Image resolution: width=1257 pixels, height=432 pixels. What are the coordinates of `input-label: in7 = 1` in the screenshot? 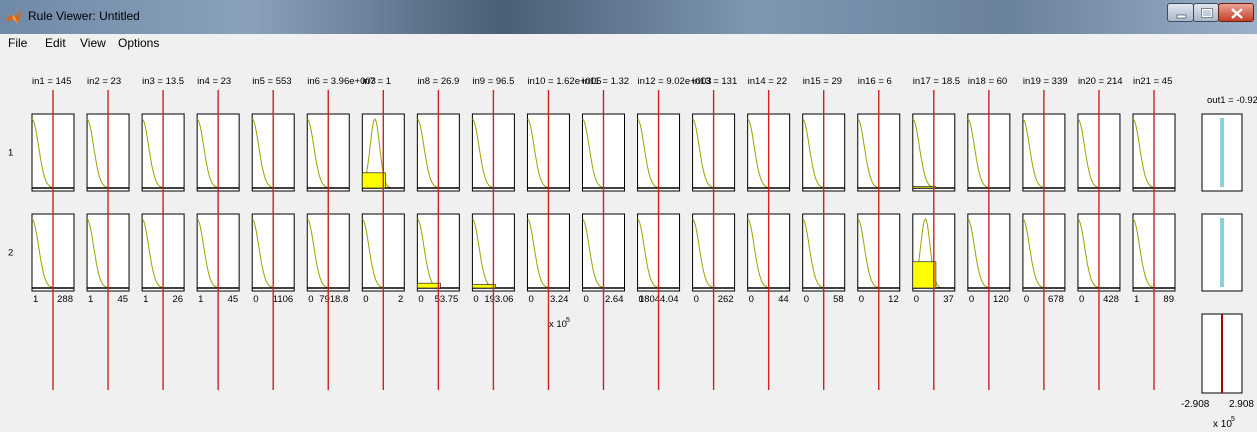 It's located at (376, 81).